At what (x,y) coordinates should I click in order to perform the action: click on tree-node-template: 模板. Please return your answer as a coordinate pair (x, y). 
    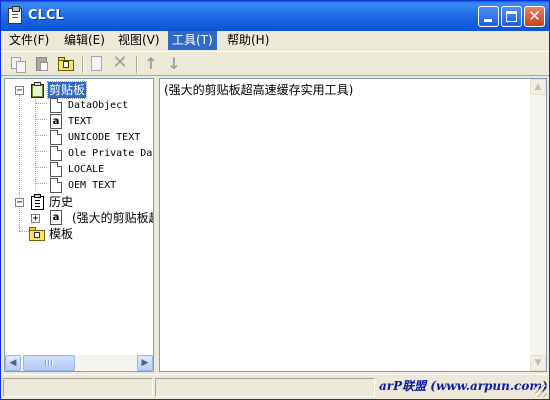
    Looking at the image, I should click on (79, 234).